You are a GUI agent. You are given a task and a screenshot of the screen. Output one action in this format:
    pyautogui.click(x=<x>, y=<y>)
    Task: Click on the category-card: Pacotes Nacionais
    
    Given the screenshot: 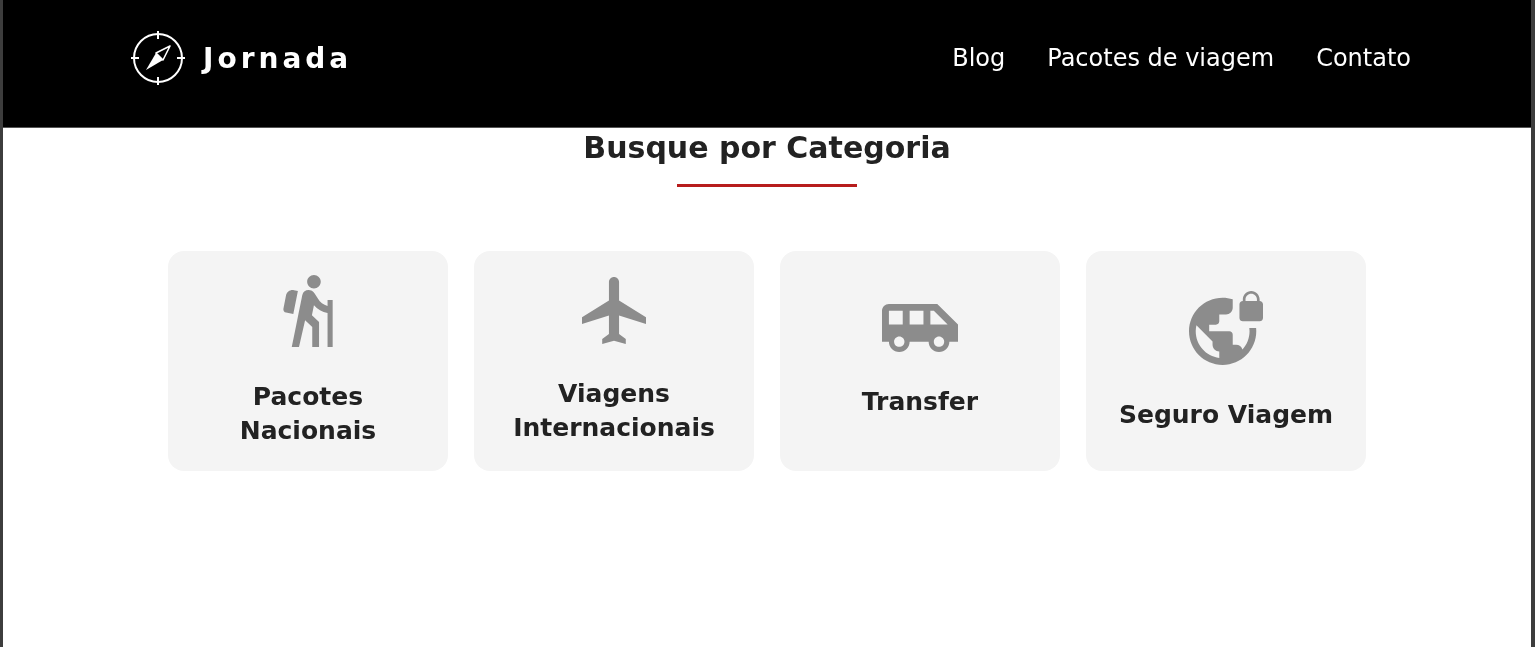 What is the action you would take?
    pyautogui.click(x=308, y=361)
    